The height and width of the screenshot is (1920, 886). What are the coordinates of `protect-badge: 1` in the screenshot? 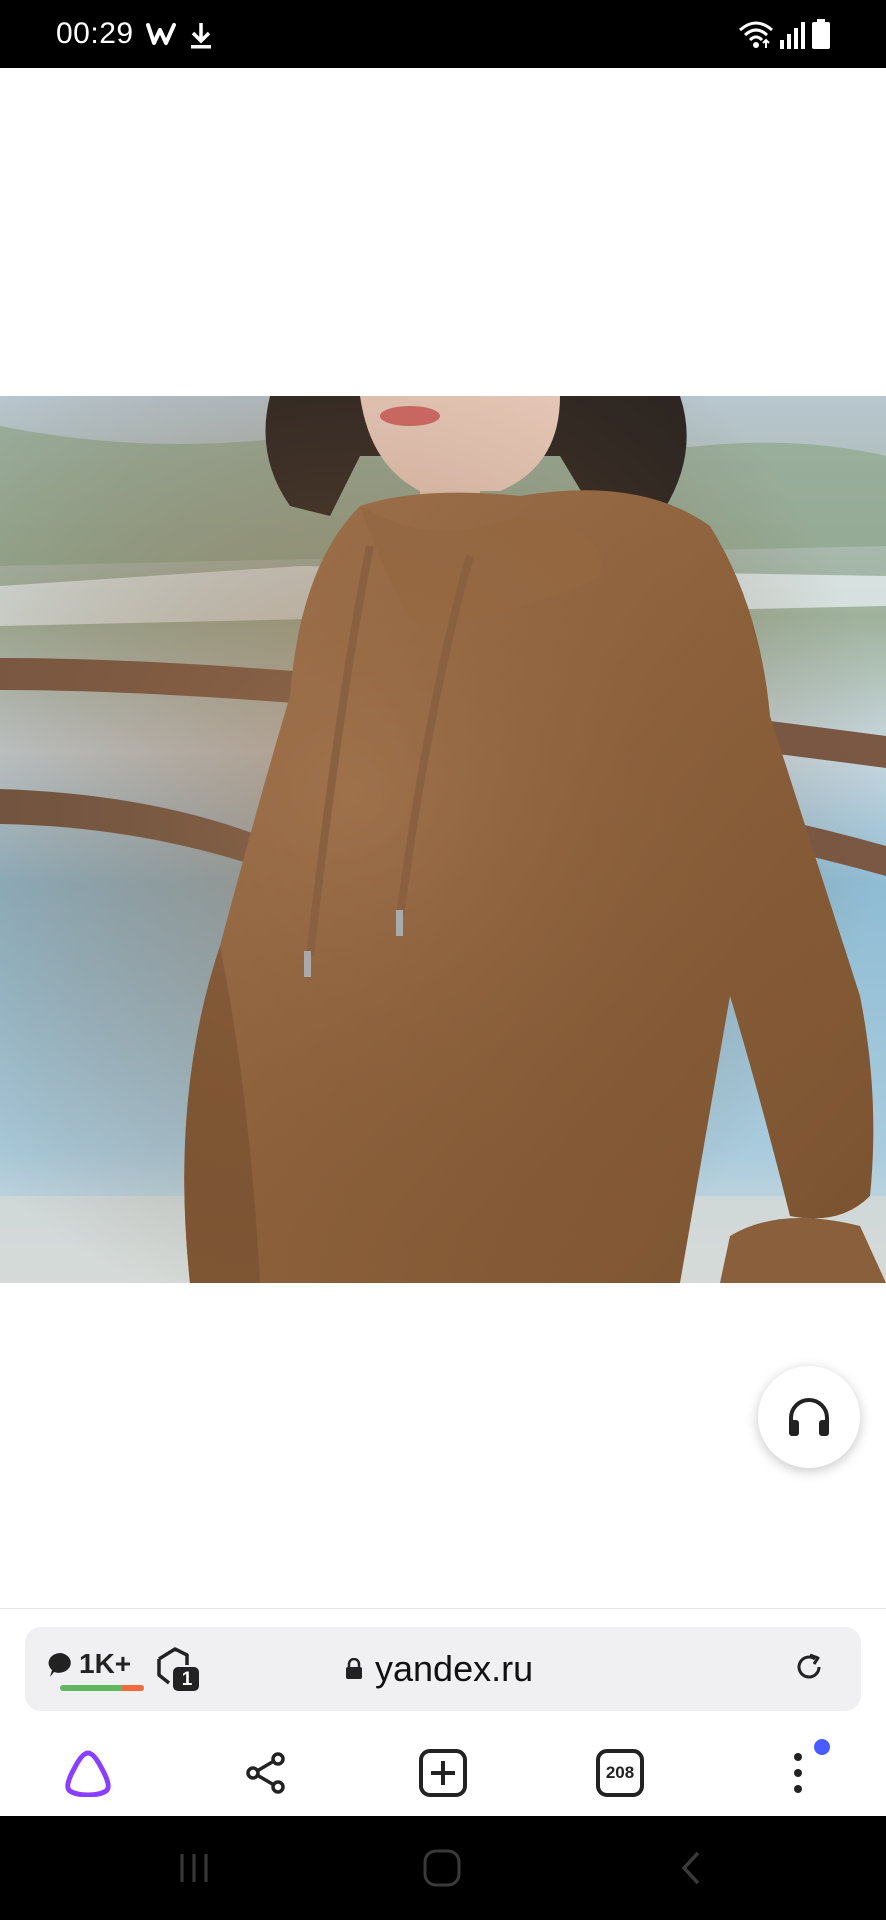 It's located at (187, 1679).